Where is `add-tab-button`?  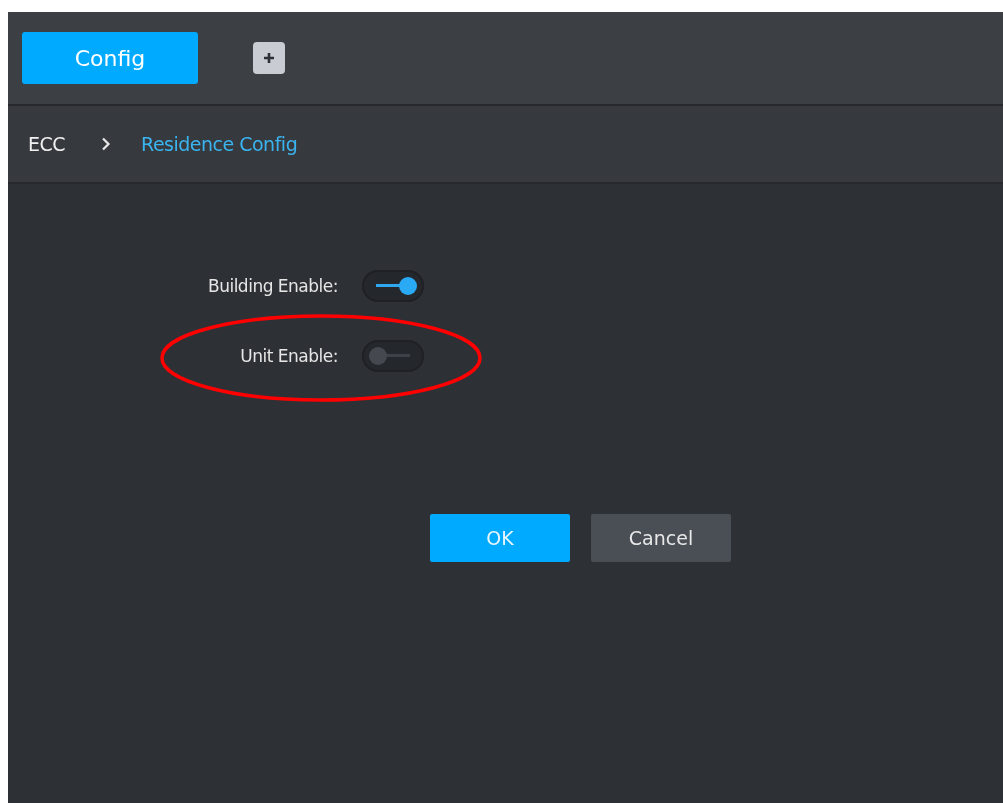 add-tab-button is located at coordinates (269, 58).